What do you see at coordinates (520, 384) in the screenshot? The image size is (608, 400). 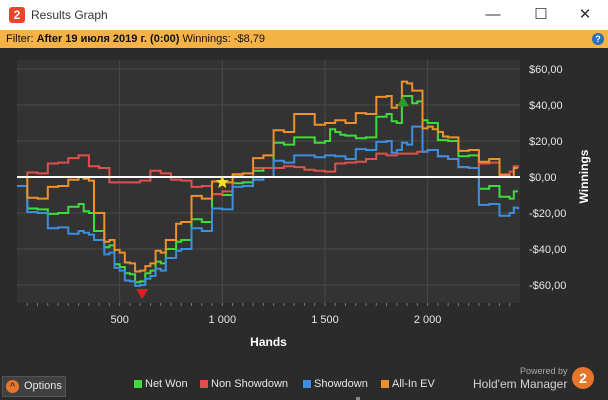 I see `product-name: Hold'em Manager` at bounding box center [520, 384].